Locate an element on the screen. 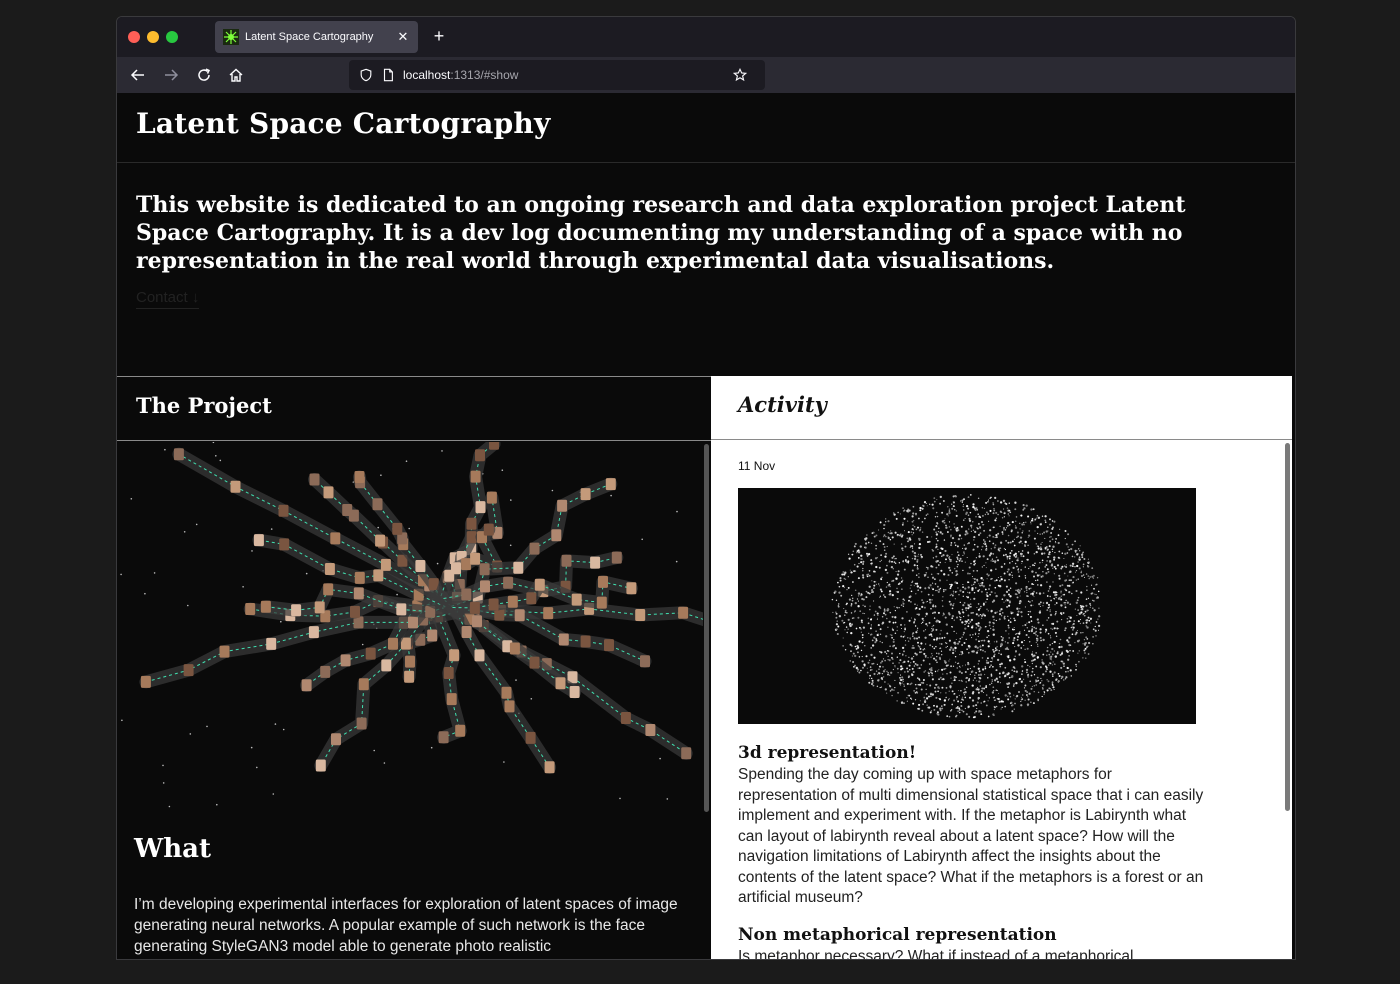 The image size is (1400, 984). what-heading: What is located at coordinates (172, 849).